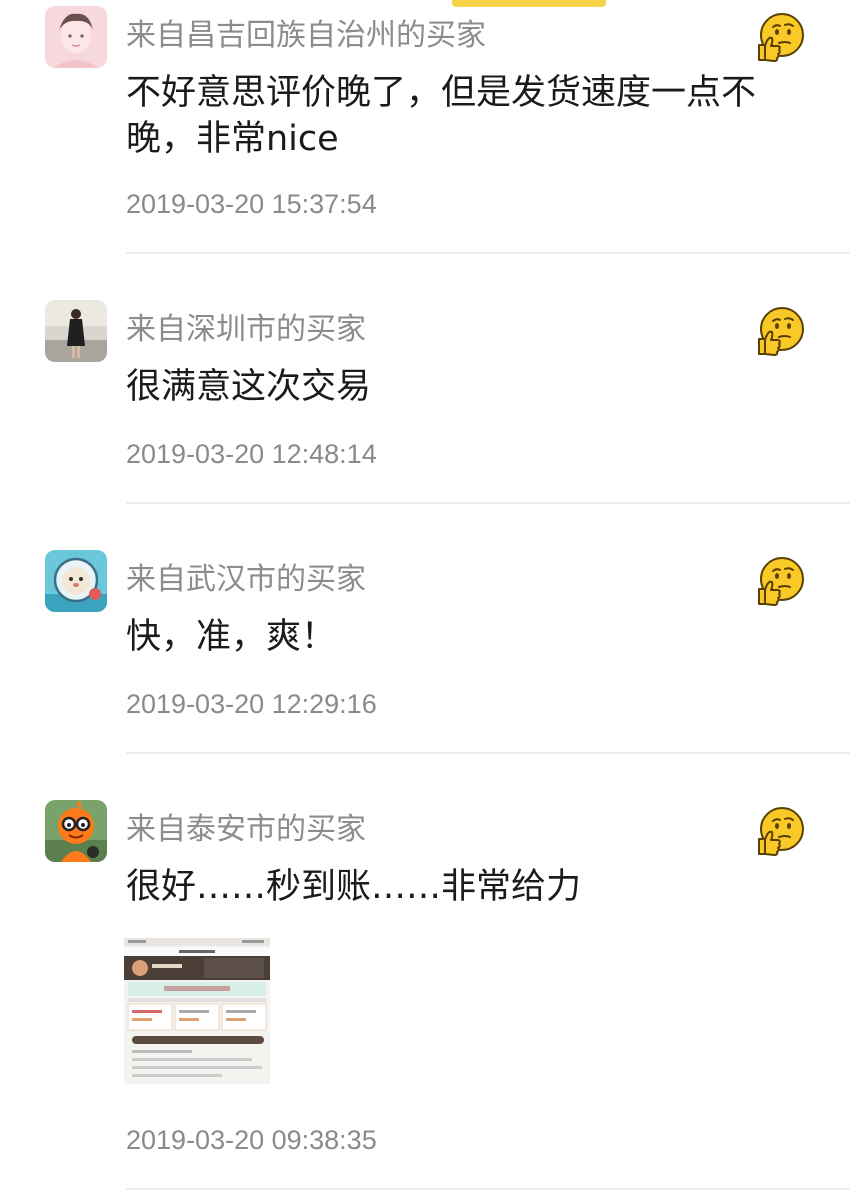 This screenshot has width=850, height=1202. What do you see at coordinates (251, 454) in the screenshot?
I see `review-timestamp: 2019-03-20 12:48:14` at bounding box center [251, 454].